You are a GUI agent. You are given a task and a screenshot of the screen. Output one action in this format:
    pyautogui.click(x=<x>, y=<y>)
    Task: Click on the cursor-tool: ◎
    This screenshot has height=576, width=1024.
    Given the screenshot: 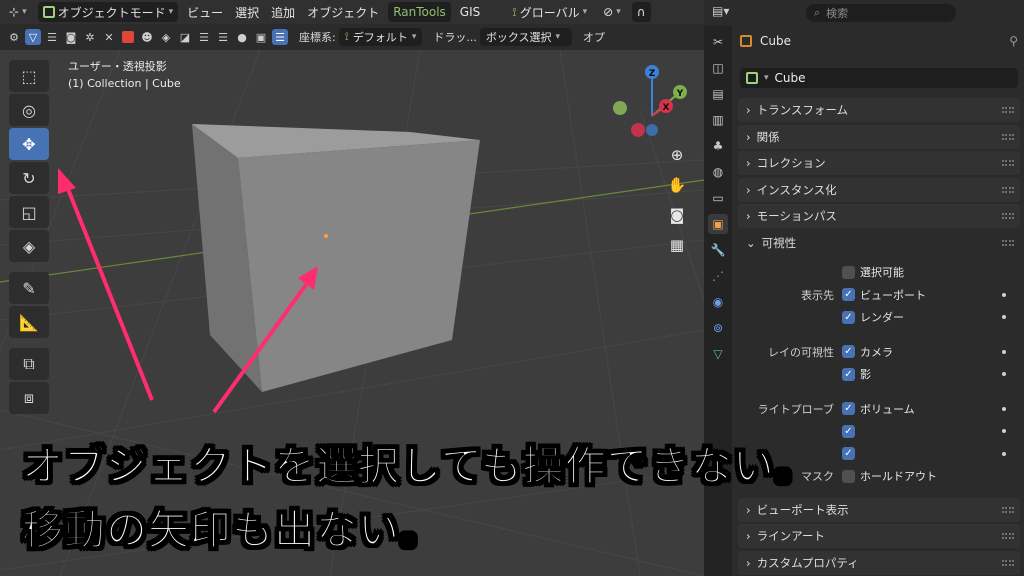 What is the action you would take?
    pyautogui.click(x=29, y=110)
    